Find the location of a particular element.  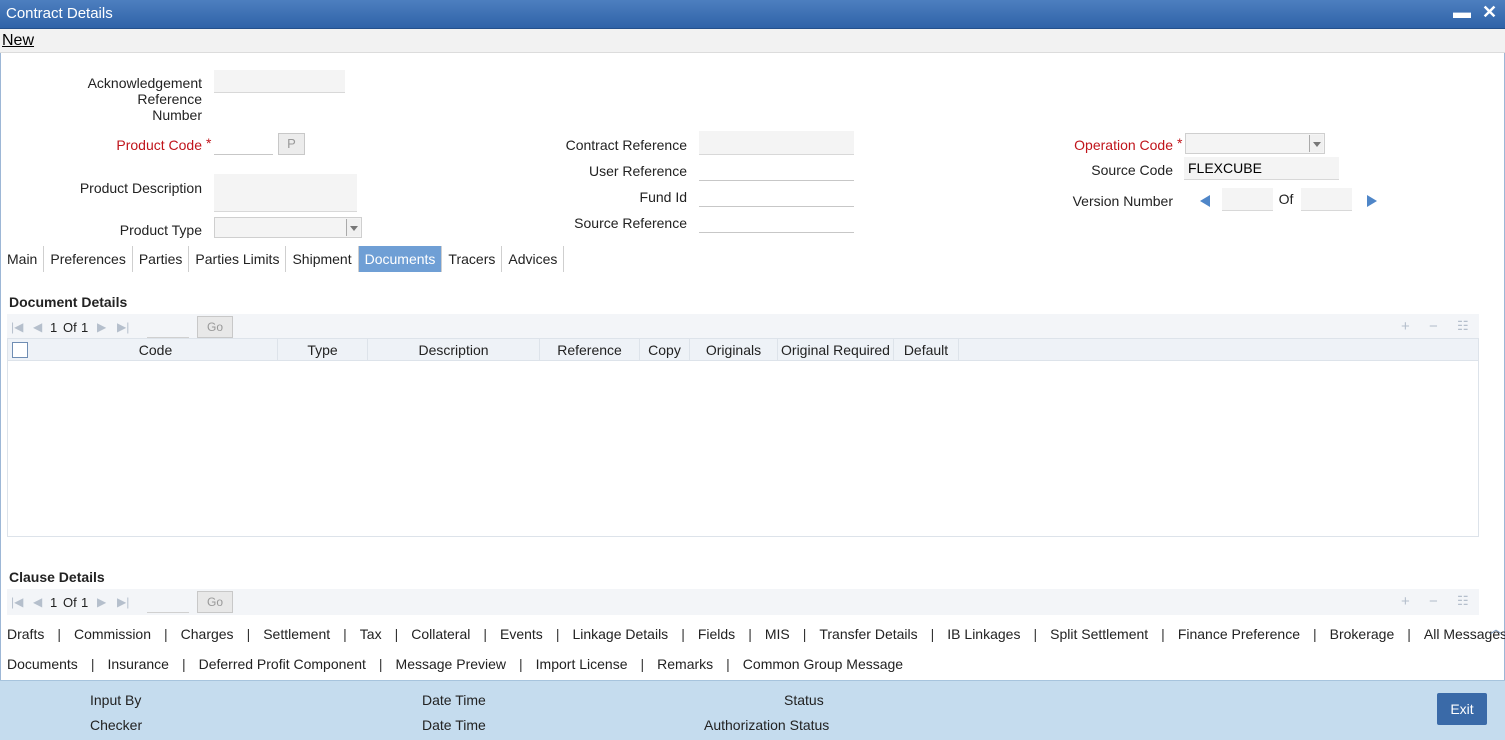

product-code-label: Product Code is located at coordinates (159, 145).